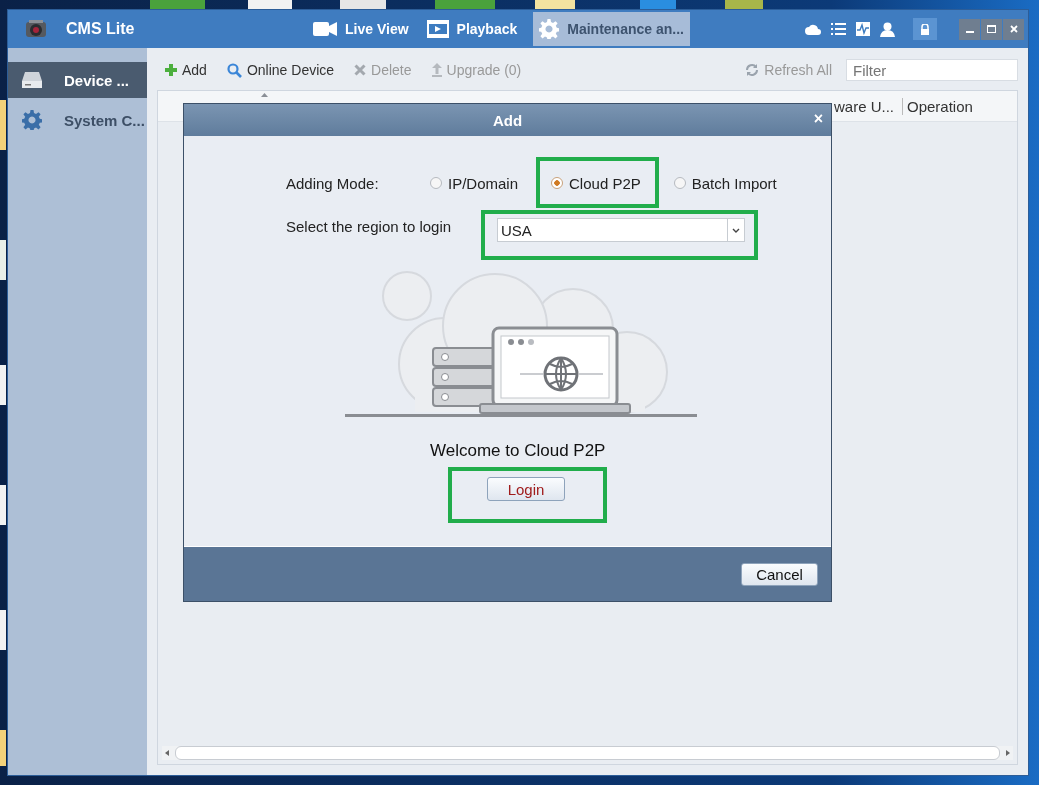  I want to click on cloud-icon, so click(813, 29).